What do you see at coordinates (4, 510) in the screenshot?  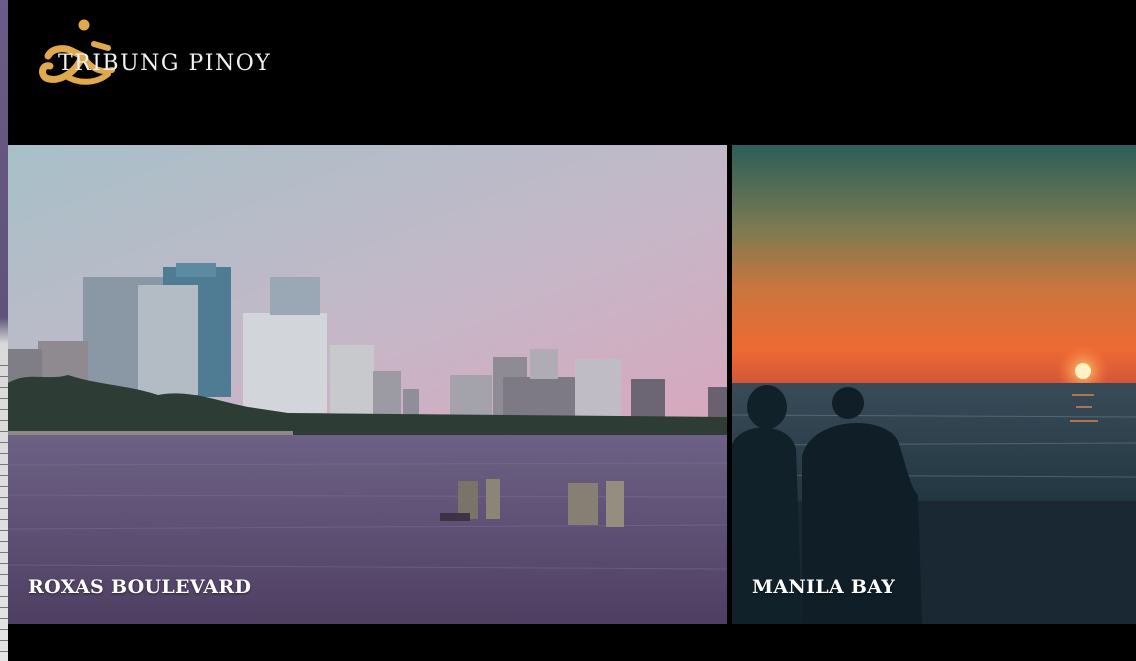 I see `left-window-edge-text` at bounding box center [4, 510].